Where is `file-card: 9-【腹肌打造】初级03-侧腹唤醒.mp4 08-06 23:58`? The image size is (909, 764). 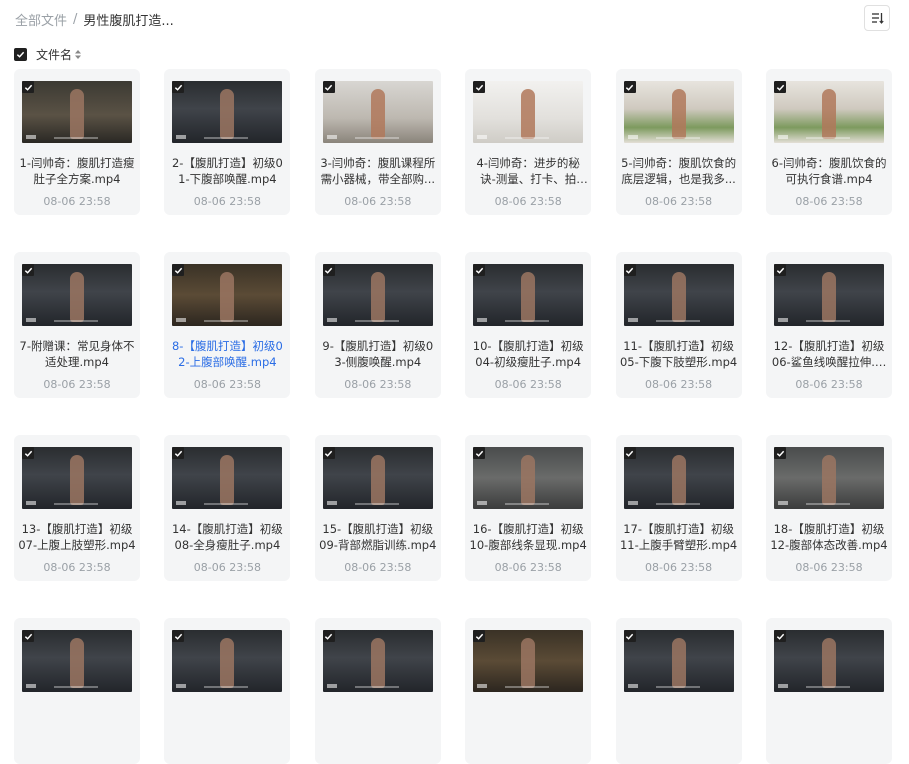 file-card: 9-【腹肌打造】初级03-侧腹唤醒.mp4 08-06 23:58 is located at coordinates (377, 325).